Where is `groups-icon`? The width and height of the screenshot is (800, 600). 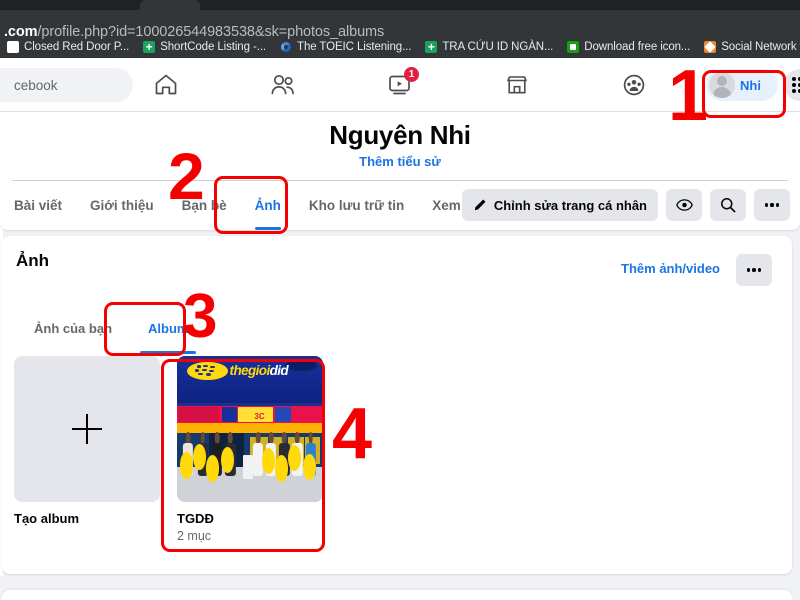
groups-icon is located at coordinates (634, 85).